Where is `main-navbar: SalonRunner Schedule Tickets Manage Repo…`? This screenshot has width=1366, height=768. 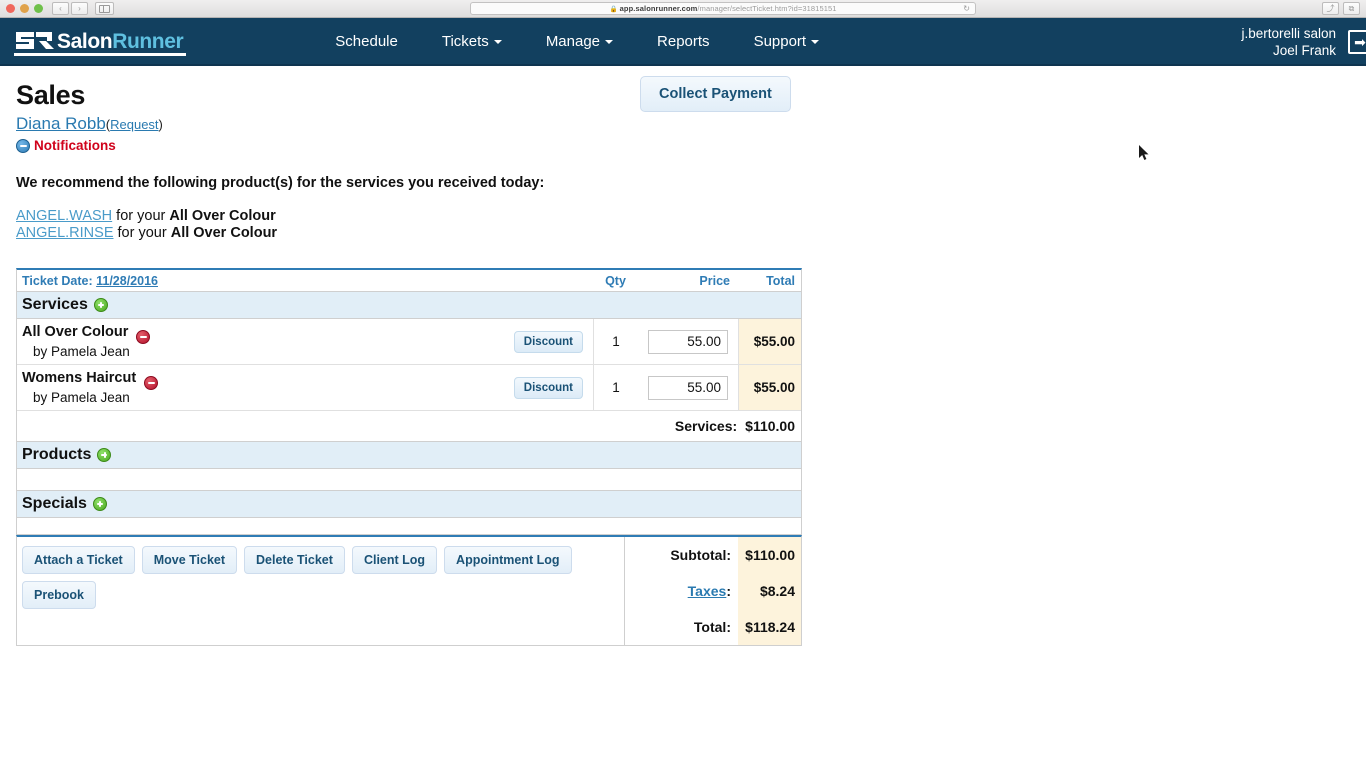
main-navbar: SalonRunner Schedule Tickets Manage Repo… is located at coordinates (683, 42).